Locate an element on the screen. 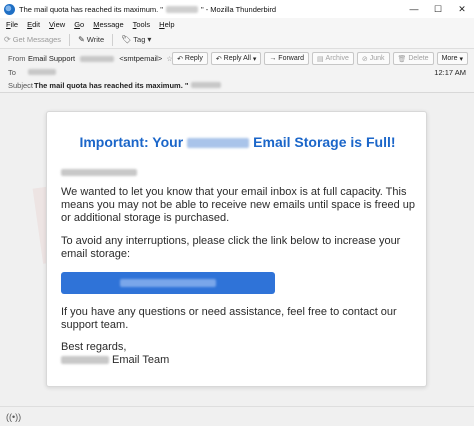  menu-message: Message is located at coordinates (108, 24).